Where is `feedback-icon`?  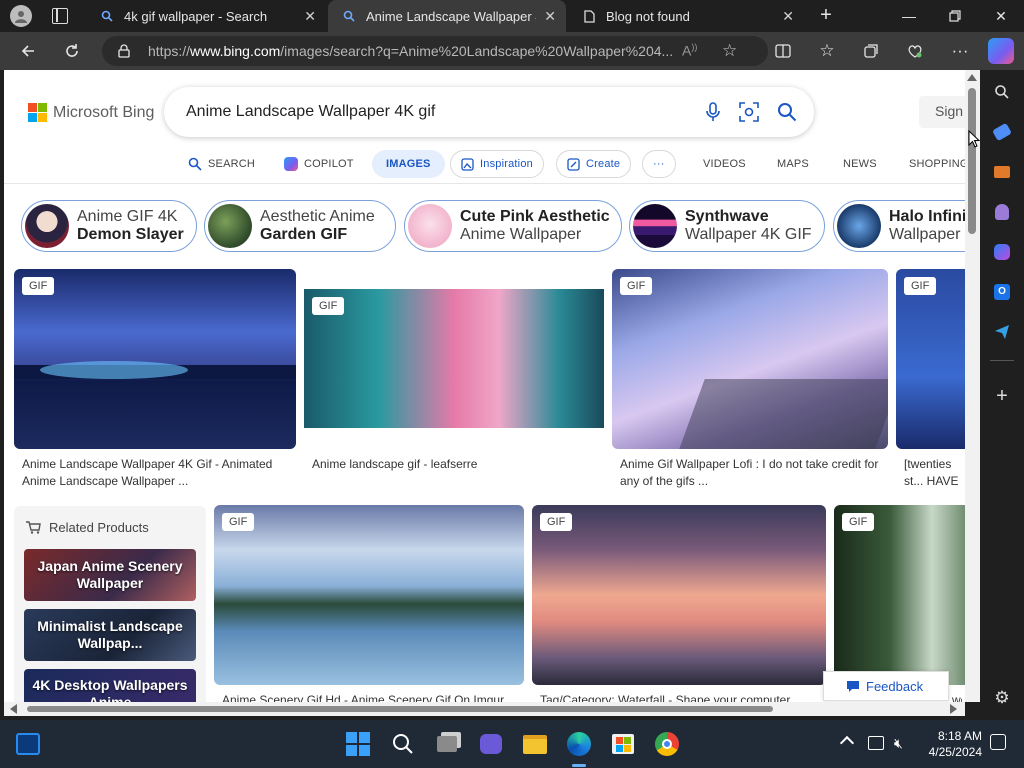
feedback-icon is located at coordinates (853, 686).